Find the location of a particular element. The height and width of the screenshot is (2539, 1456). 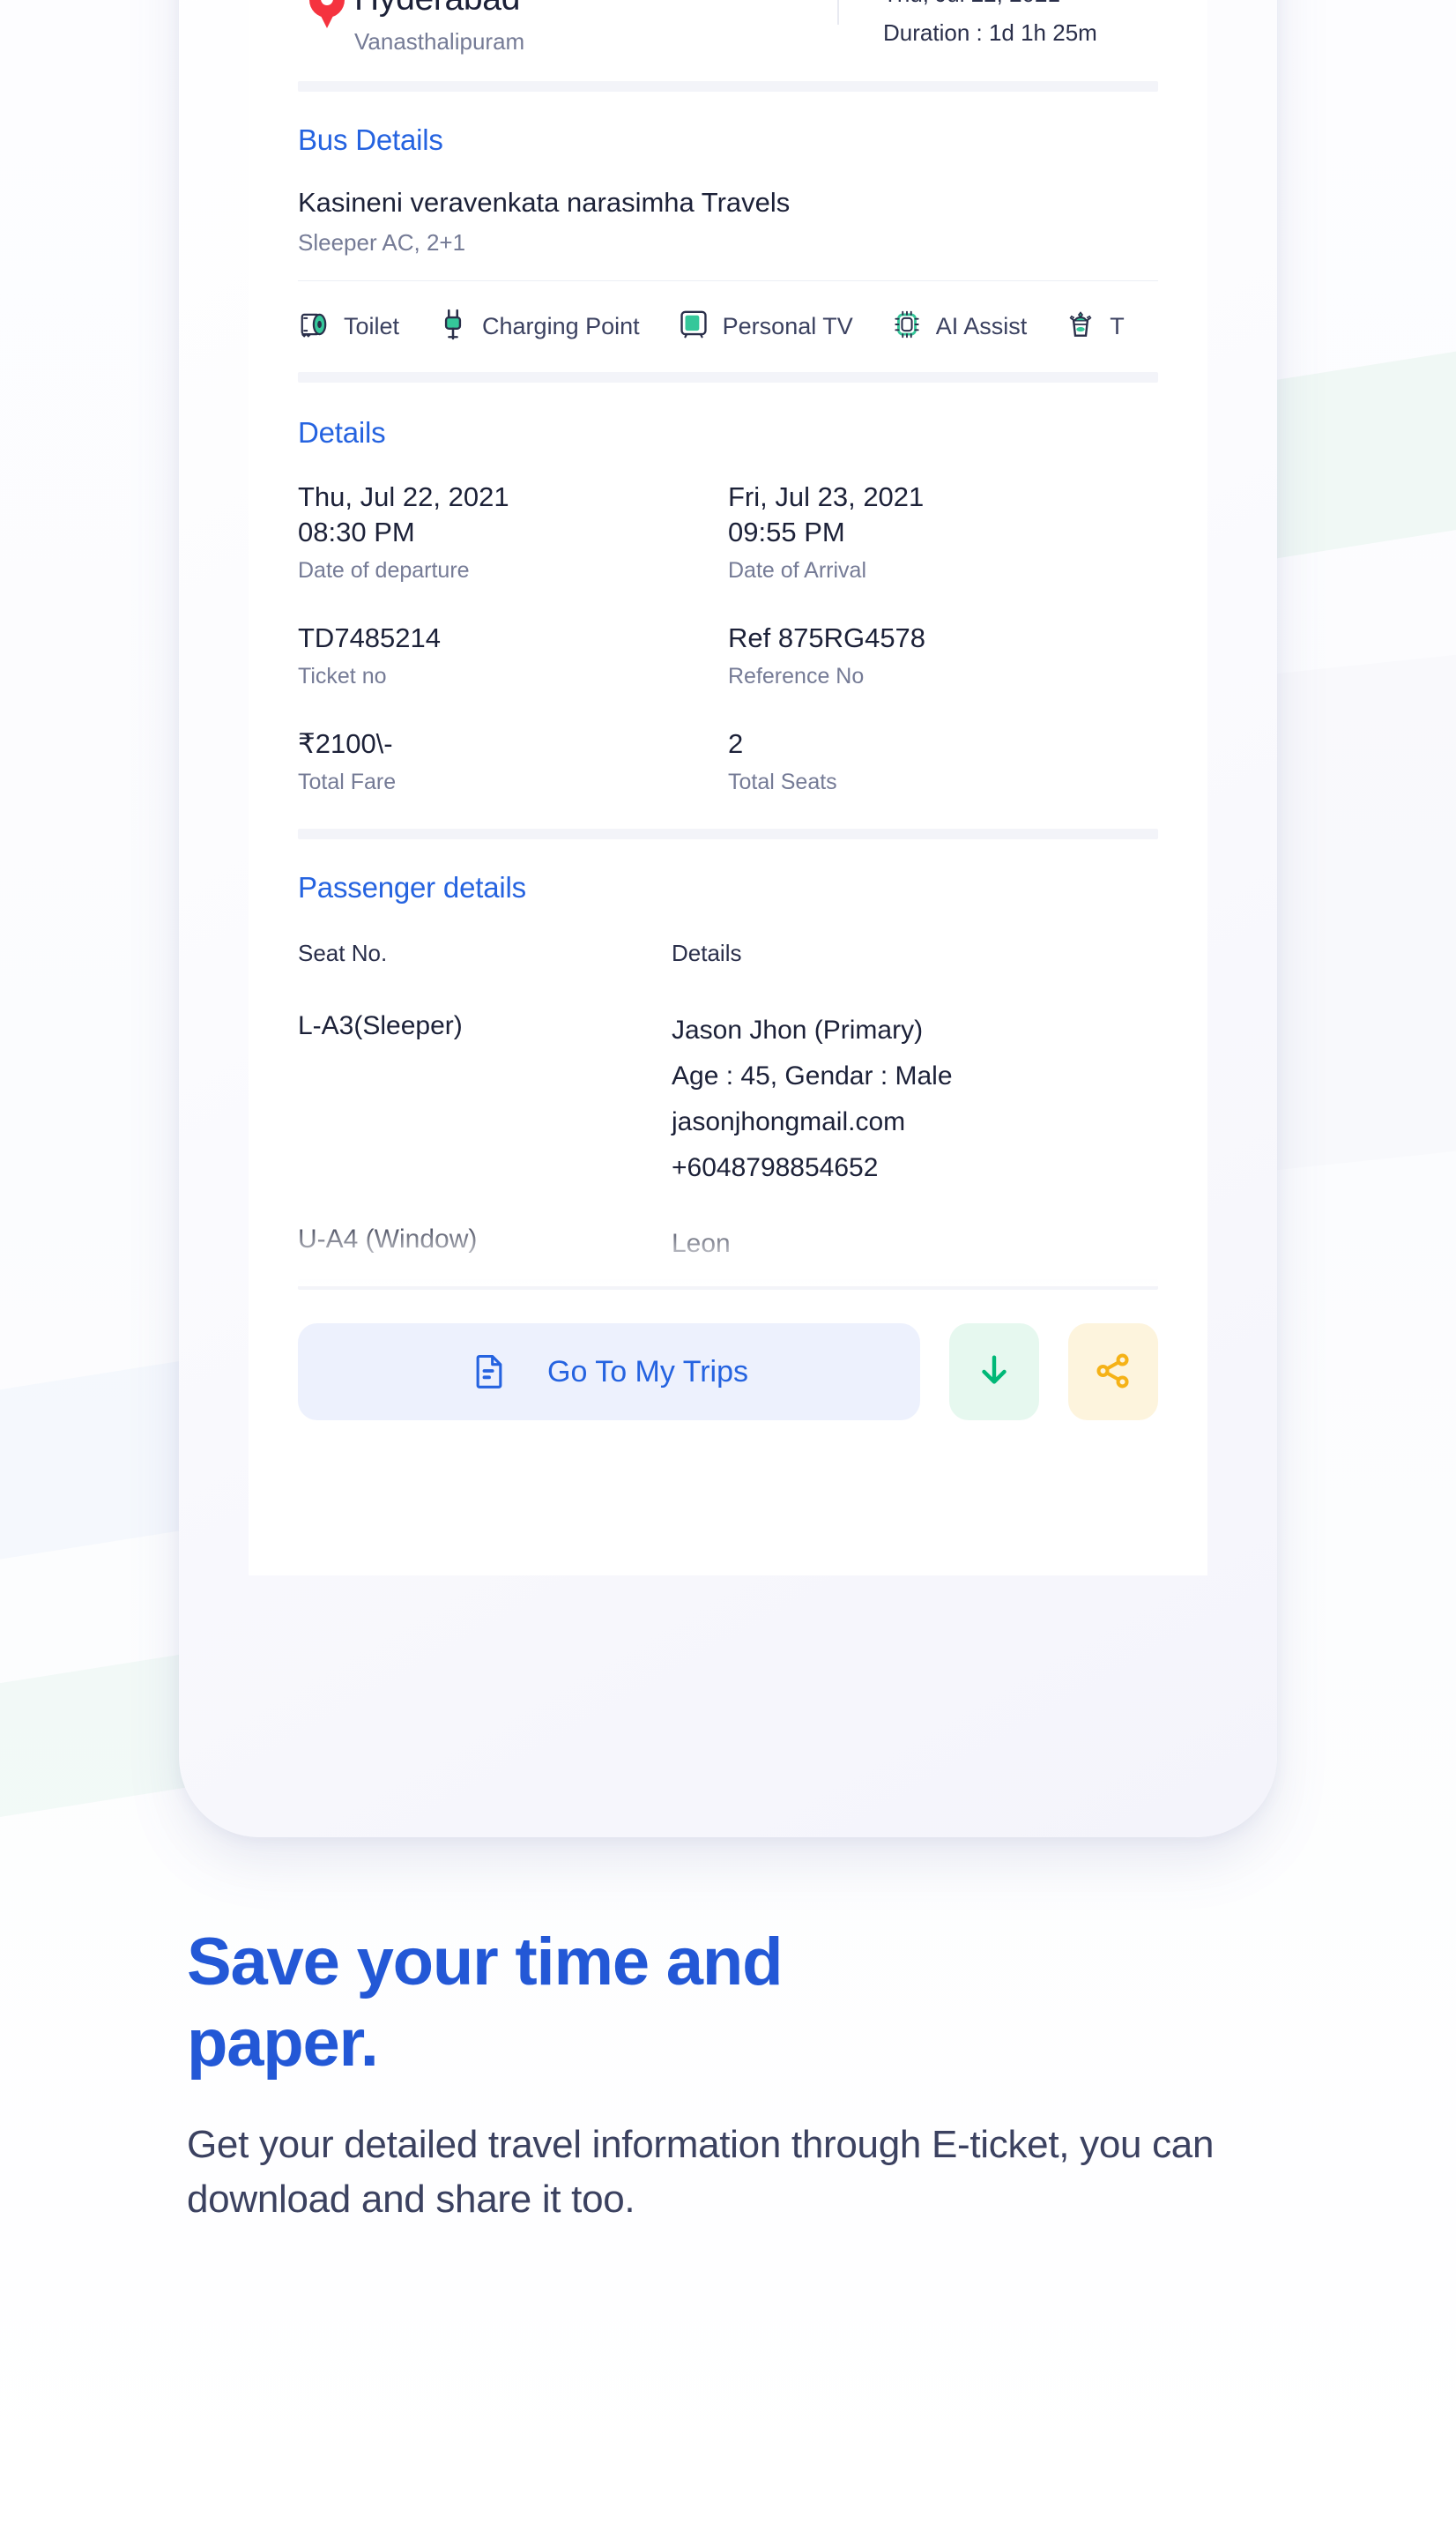

passenger-name: Leon is located at coordinates (701, 1243).